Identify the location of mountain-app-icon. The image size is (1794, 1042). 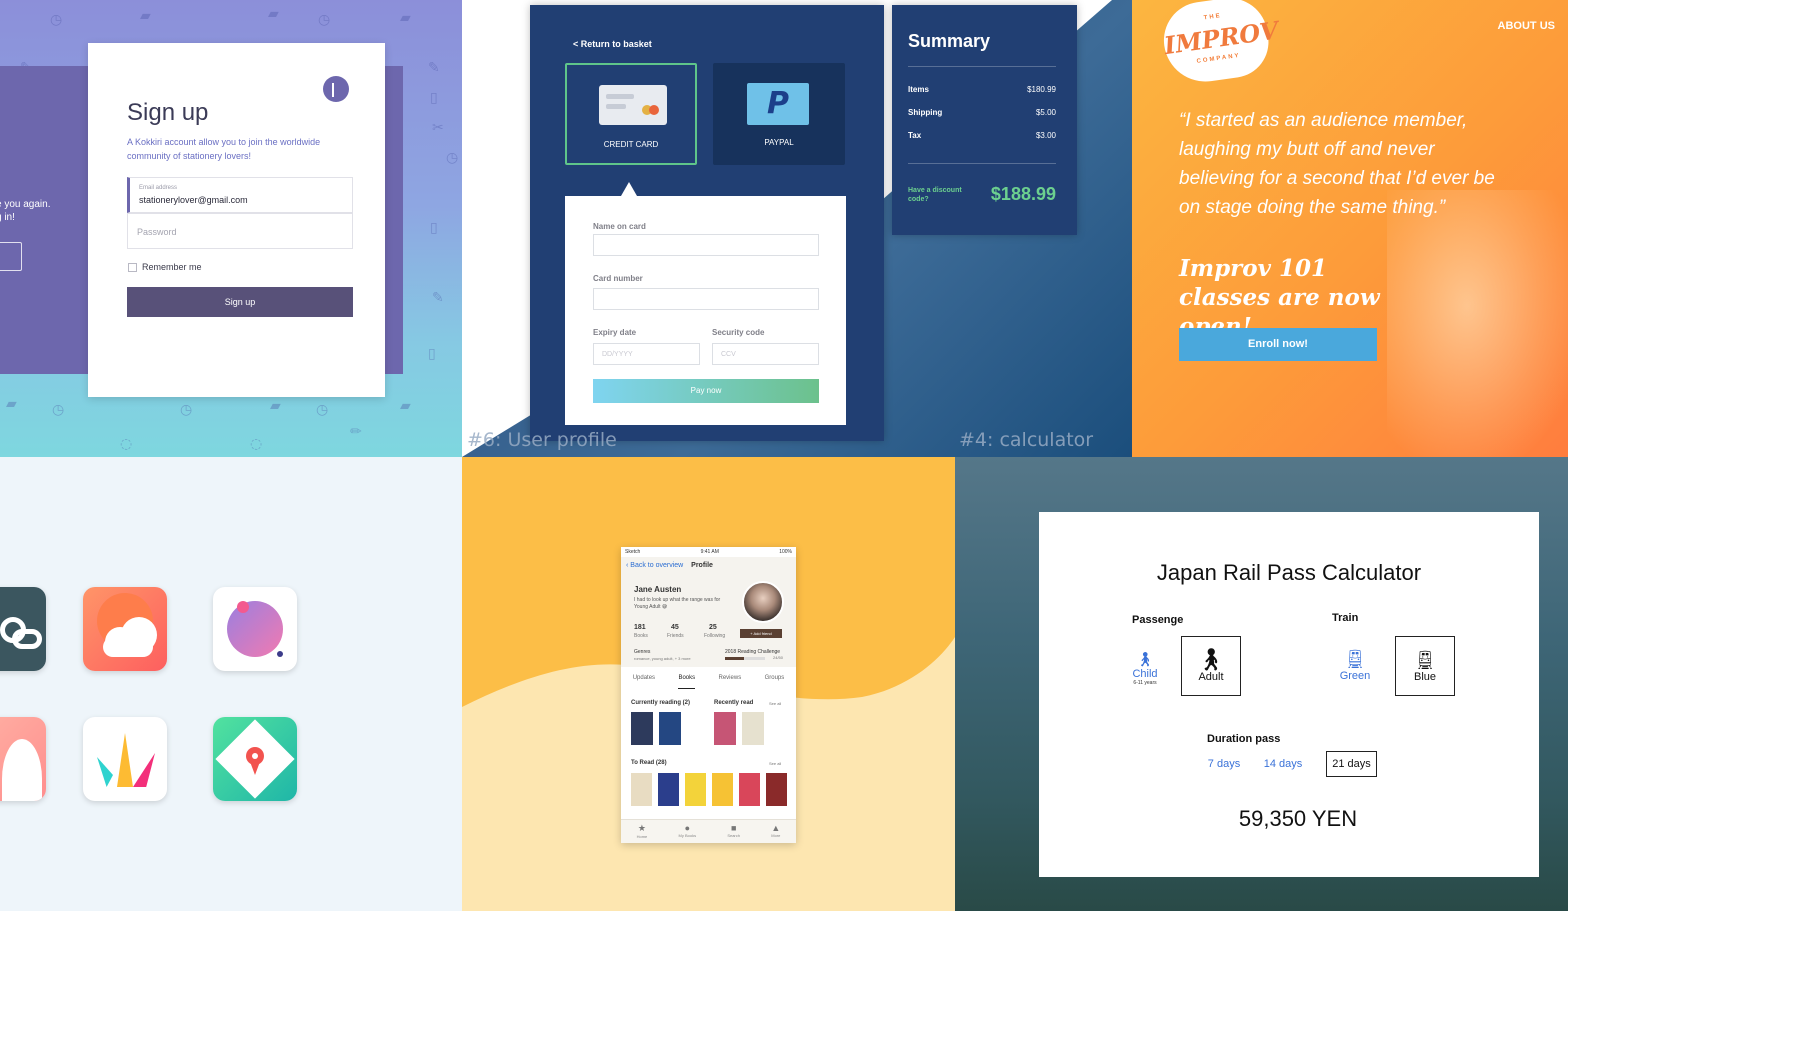
(23, 759).